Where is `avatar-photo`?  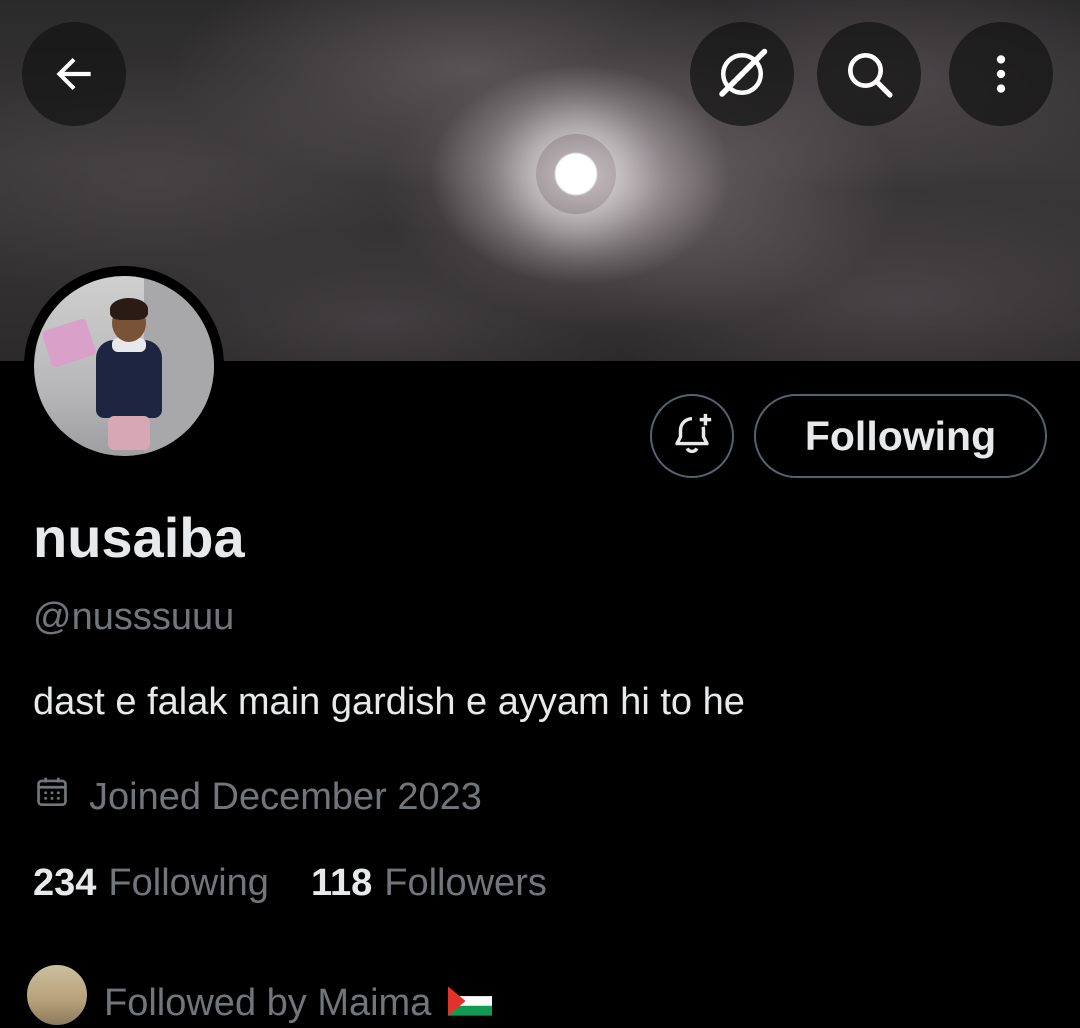 avatar-photo is located at coordinates (124, 366).